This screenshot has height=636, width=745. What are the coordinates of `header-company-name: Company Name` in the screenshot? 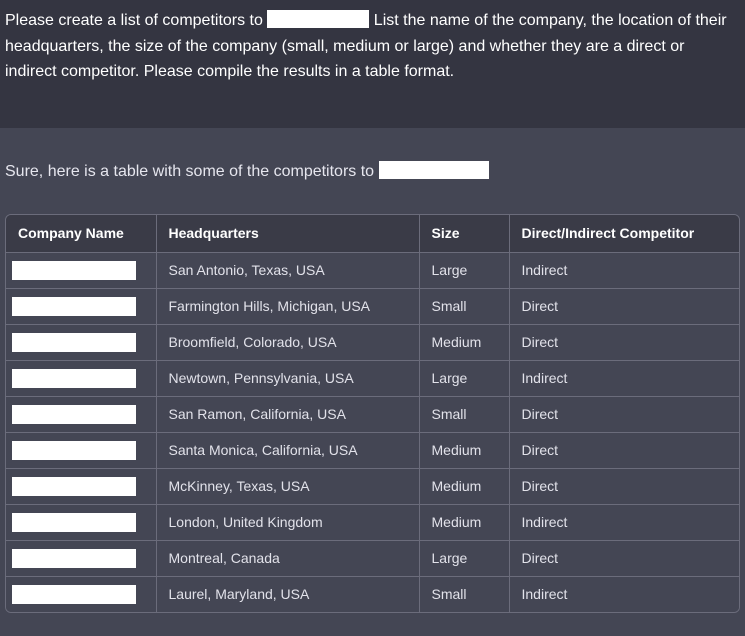 It's located at (81, 234).